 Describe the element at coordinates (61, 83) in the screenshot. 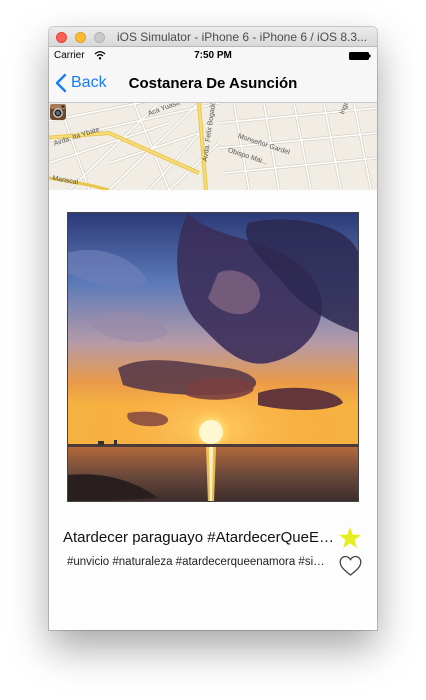

I see `chevron-left-icon` at that location.